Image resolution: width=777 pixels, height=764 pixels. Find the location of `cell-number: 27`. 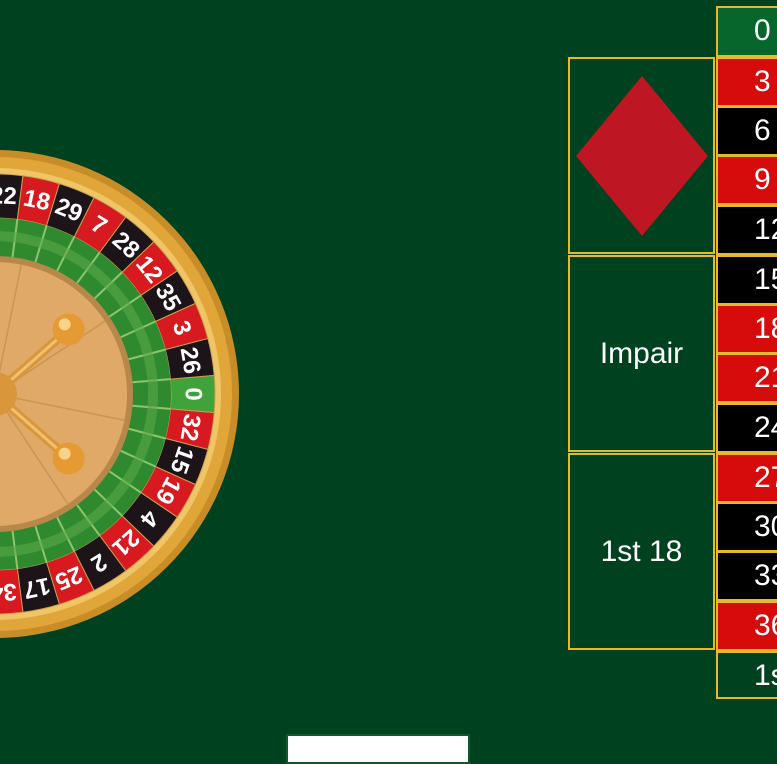

cell-number: 27 is located at coordinates (765, 477).